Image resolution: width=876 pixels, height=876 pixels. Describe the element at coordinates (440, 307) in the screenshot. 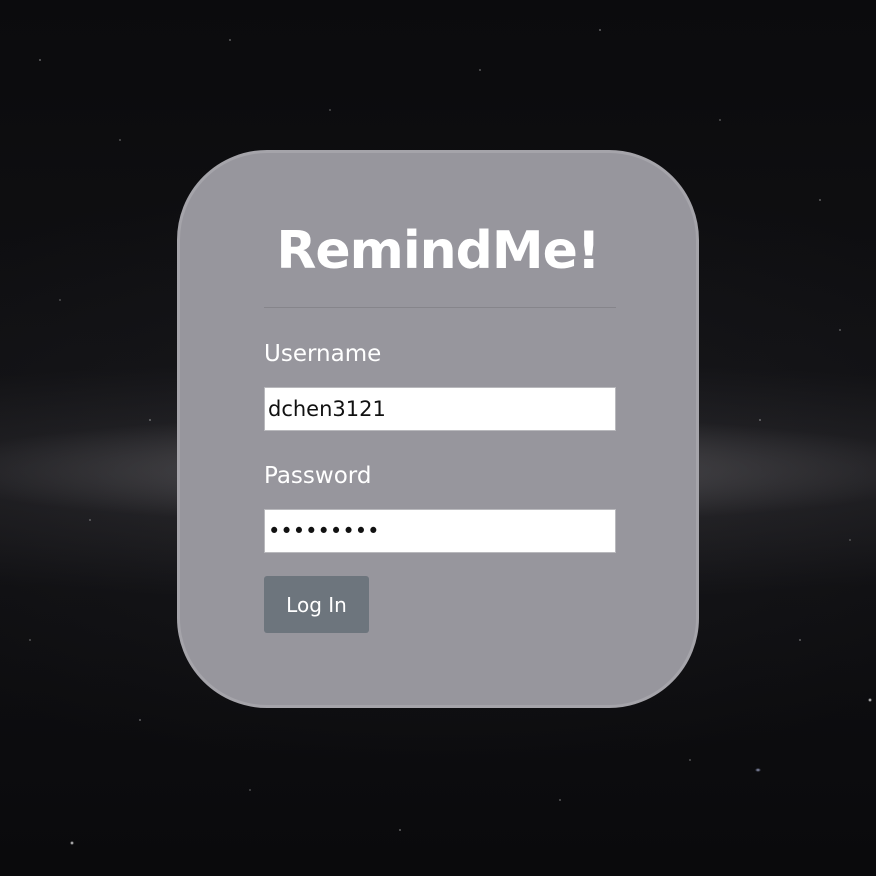

I see `title-divider` at that location.